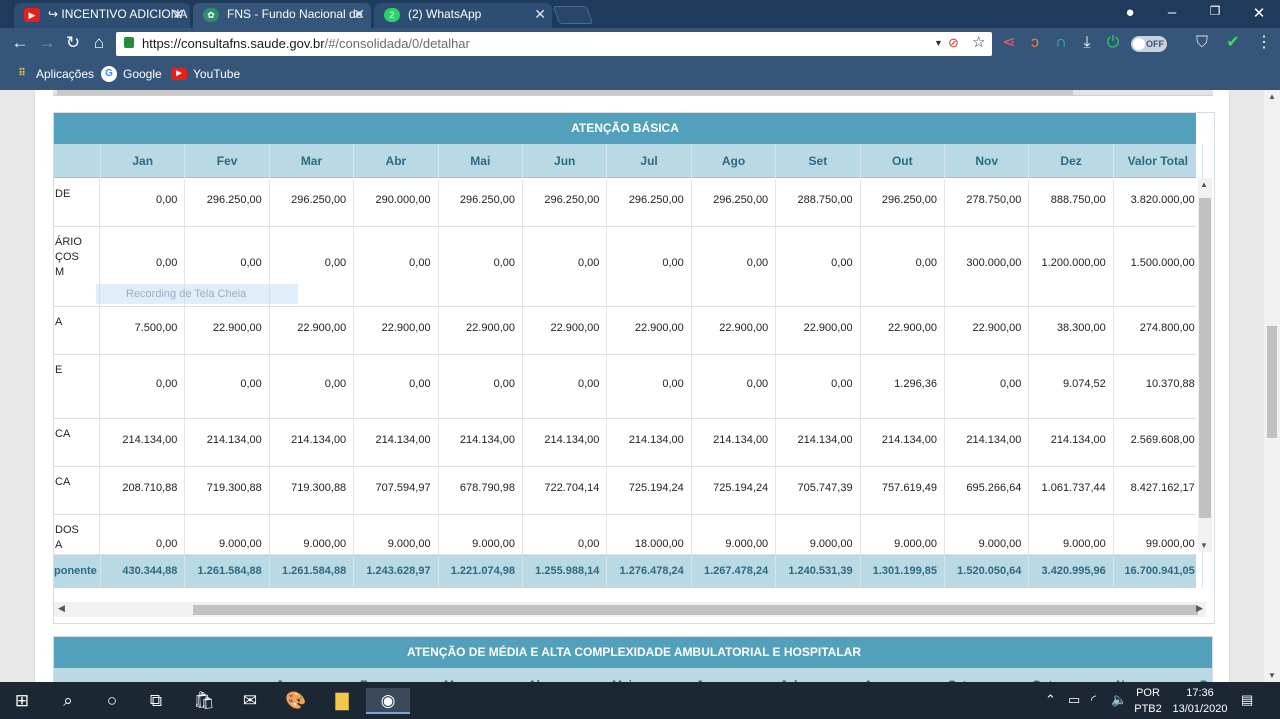 The image size is (1280, 719). Describe the element at coordinates (205, 74) in the screenshot. I see `bookmark-youtube: ▶ YouTube` at that location.